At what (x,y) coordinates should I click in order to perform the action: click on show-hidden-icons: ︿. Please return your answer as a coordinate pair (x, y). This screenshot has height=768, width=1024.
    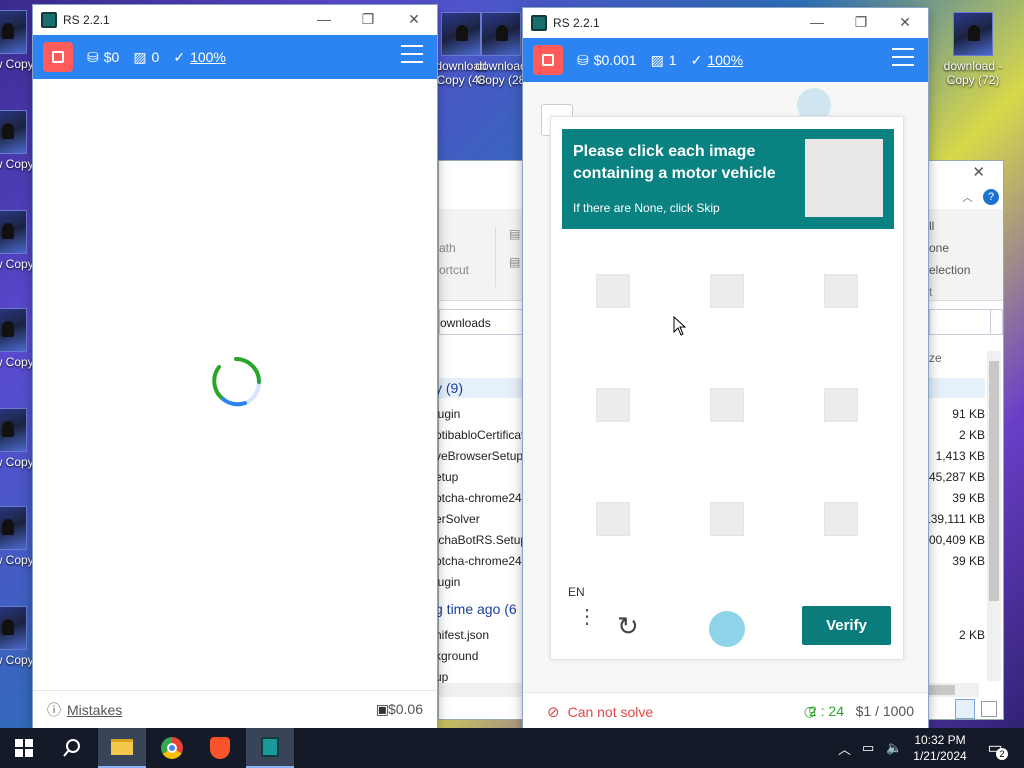
    Looking at the image, I should click on (844, 748).